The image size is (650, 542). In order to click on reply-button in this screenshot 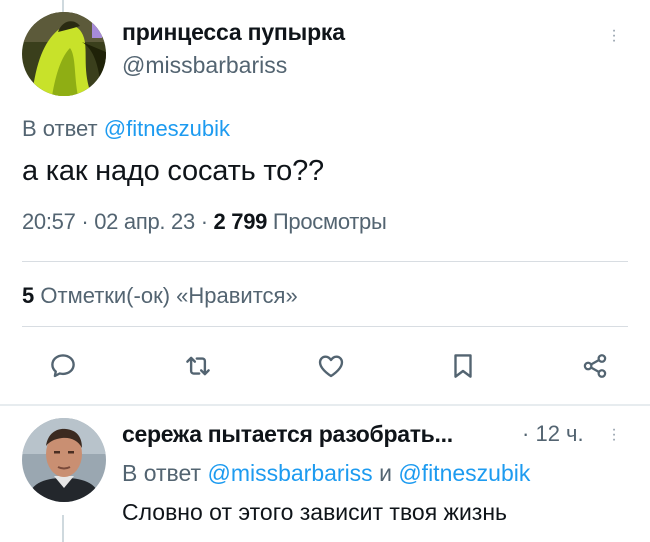, I will do `click(63, 366)`.